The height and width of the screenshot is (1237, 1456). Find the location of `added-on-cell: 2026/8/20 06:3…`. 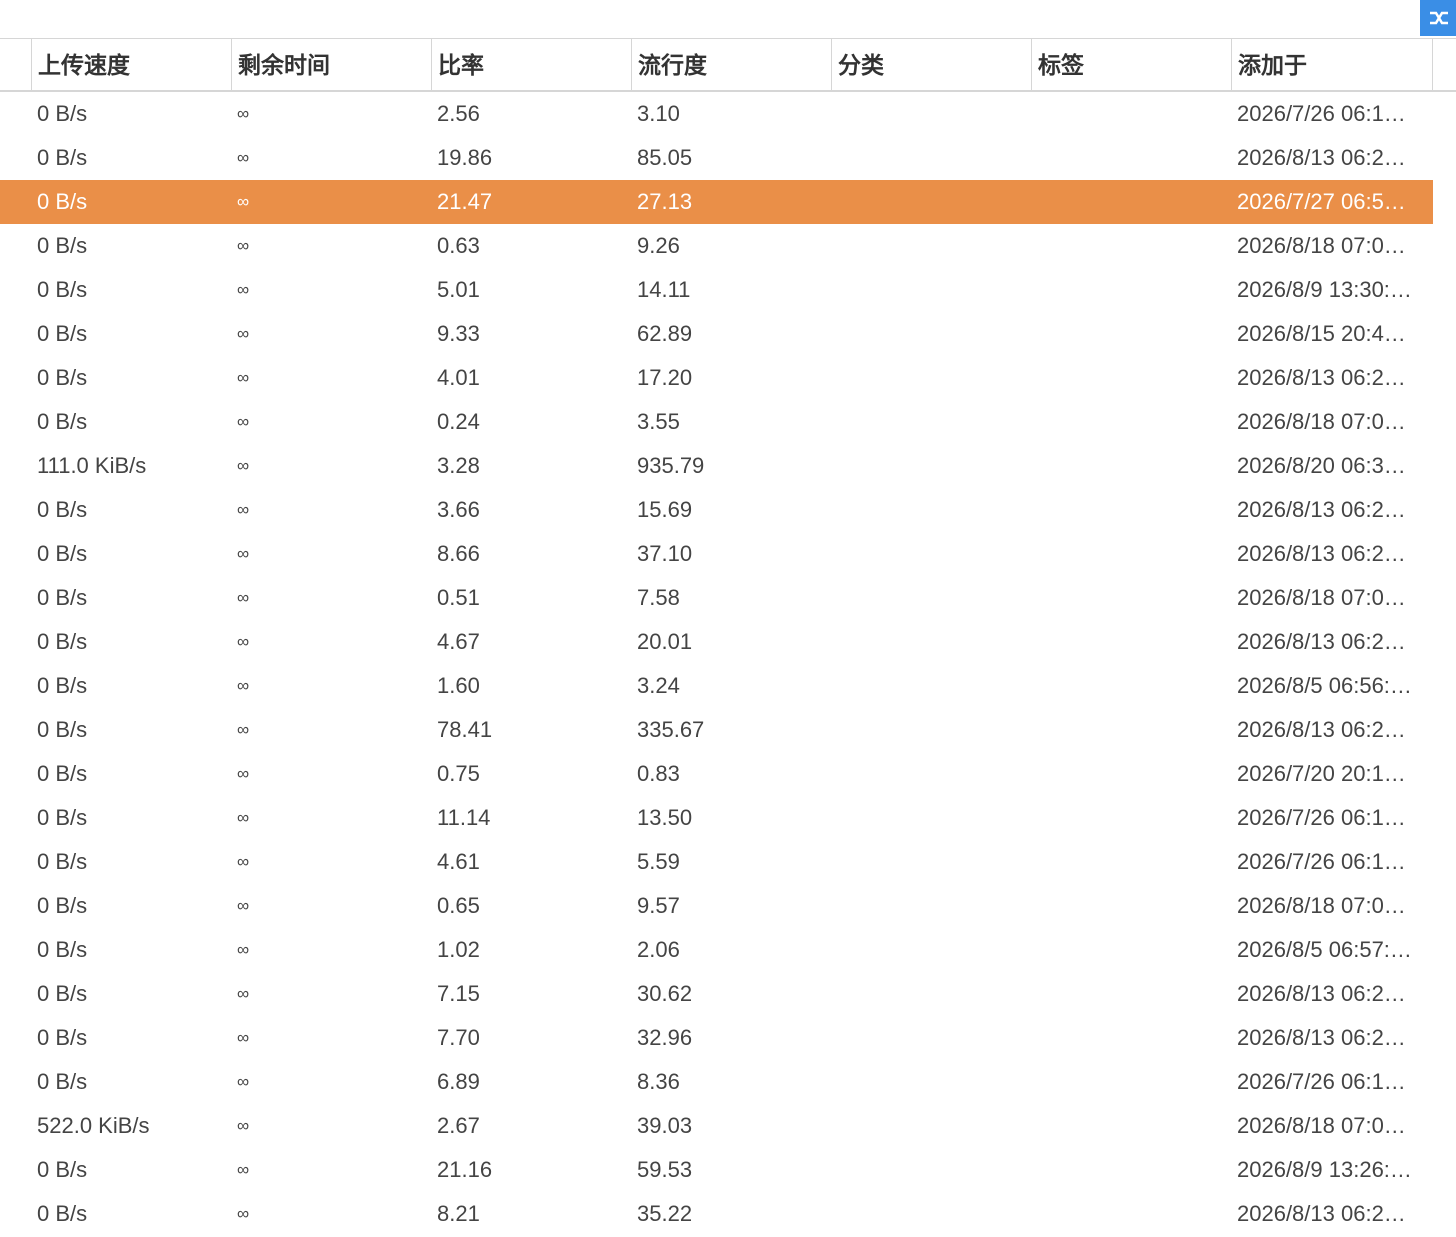

added-on-cell: 2026/8/20 06:3… is located at coordinates (1321, 465).